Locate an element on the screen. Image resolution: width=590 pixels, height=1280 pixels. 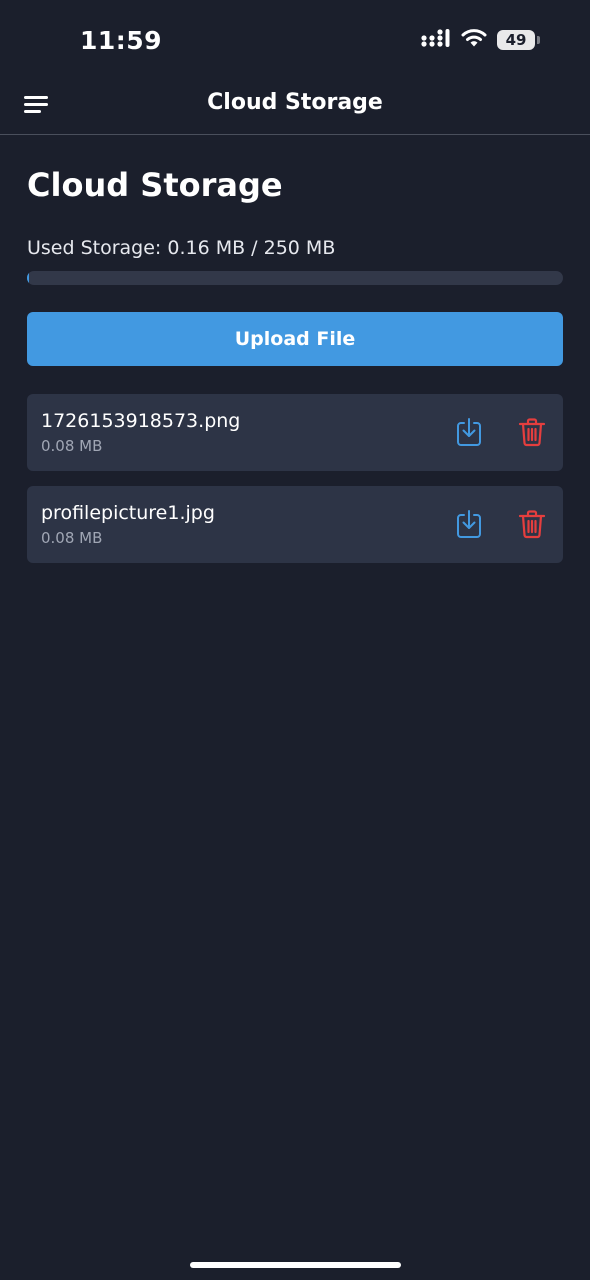
status-icons: 49 is located at coordinates (480, 40).